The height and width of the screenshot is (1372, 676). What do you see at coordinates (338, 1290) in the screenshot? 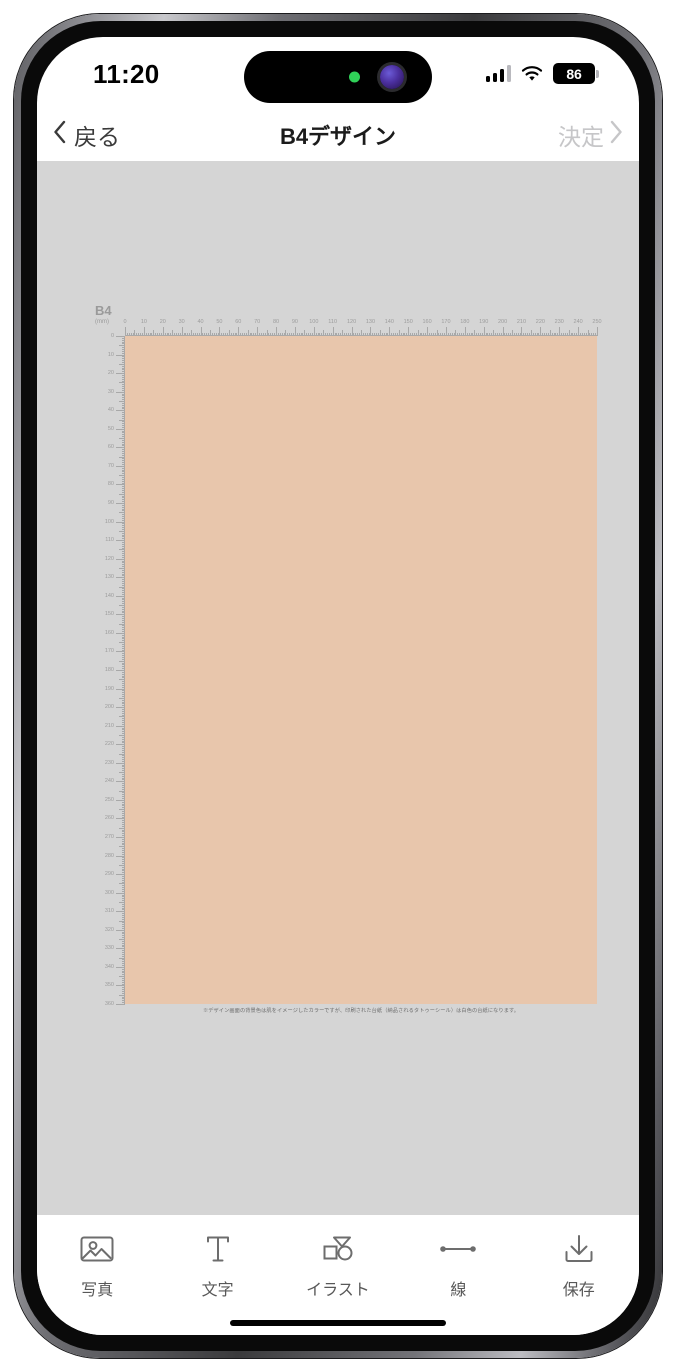
I see `toolbar-item-illustration-label: イラスト` at bounding box center [338, 1290].